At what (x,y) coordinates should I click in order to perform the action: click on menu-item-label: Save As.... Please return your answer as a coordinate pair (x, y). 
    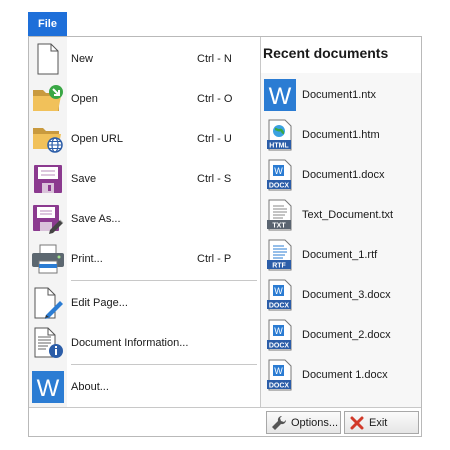
    Looking at the image, I should click on (96, 219).